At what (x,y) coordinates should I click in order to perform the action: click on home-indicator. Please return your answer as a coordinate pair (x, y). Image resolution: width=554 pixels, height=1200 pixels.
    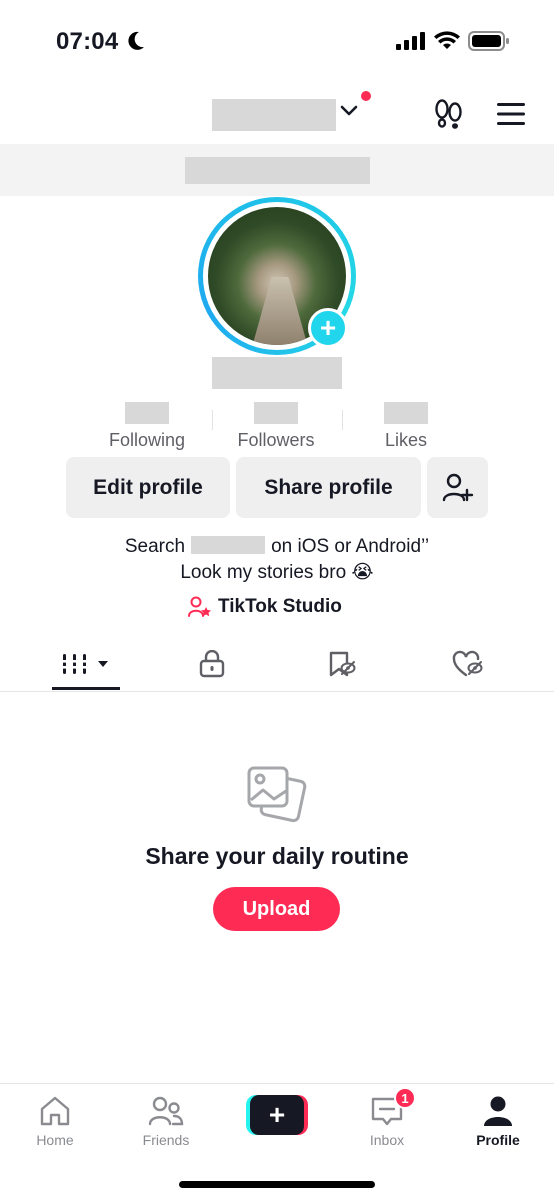
    Looking at the image, I should click on (277, 1184).